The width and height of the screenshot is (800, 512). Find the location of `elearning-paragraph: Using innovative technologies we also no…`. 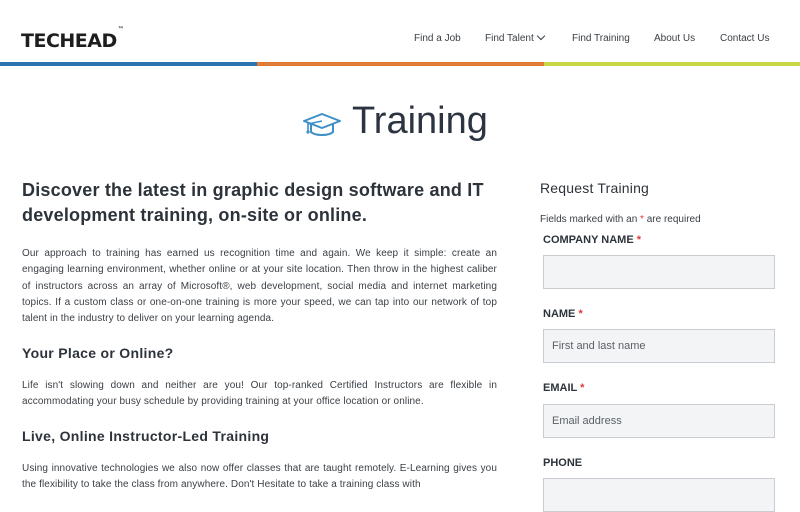

elearning-paragraph: Using innovative technologies we also no… is located at coordinates (259, 477).